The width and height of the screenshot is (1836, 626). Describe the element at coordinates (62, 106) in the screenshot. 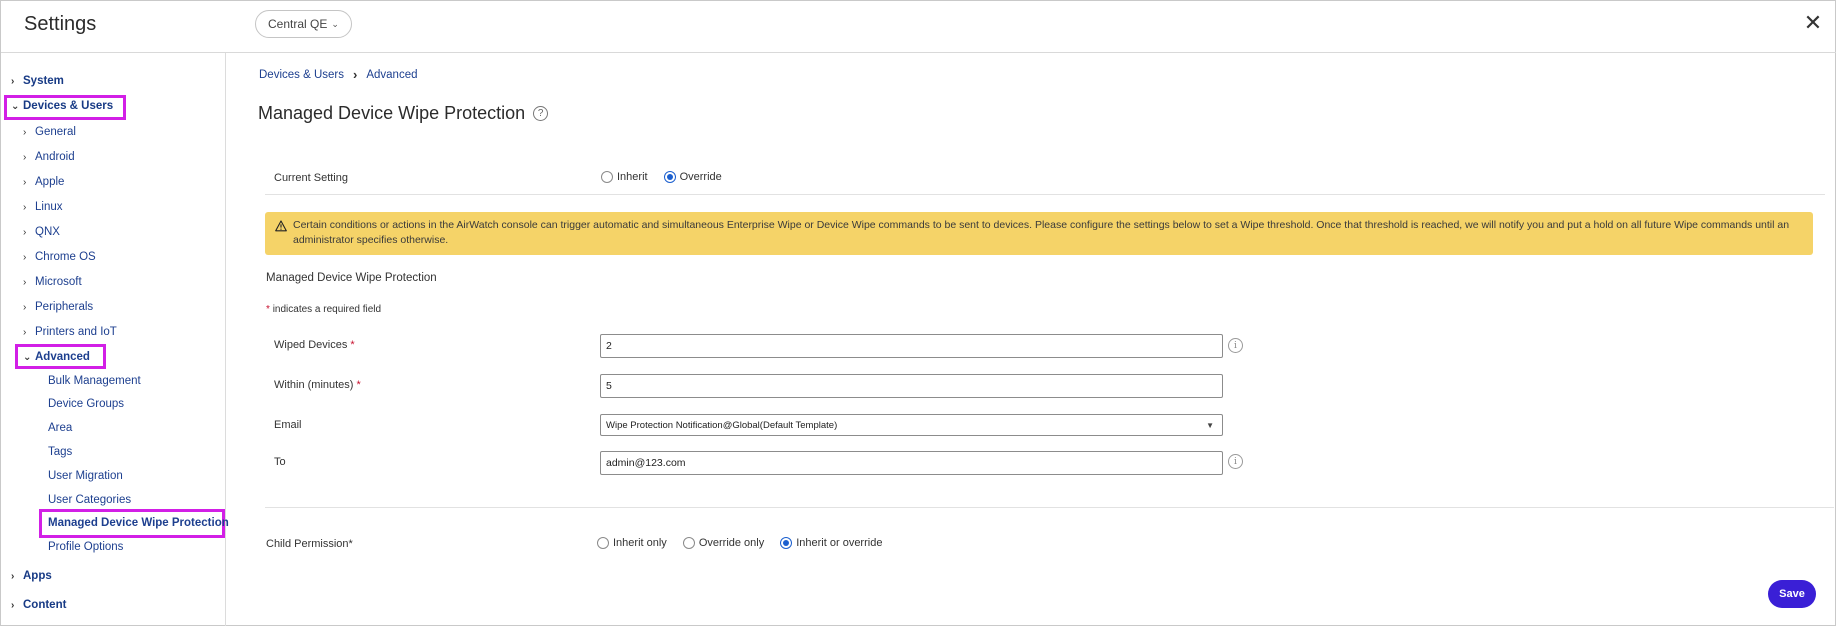

I see `sidebar-item-devices-users: ⌄ Devices & Users` at that location.